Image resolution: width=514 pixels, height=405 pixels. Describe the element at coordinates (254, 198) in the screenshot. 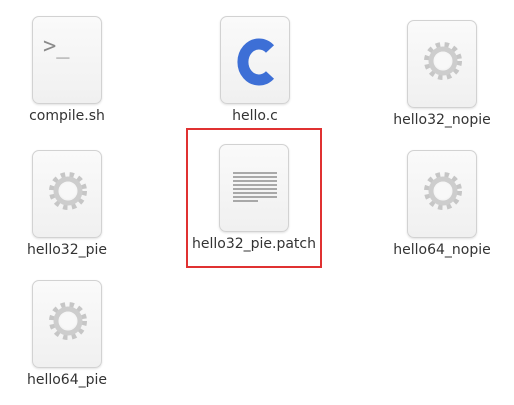

I see `selection-highlight` at that location.